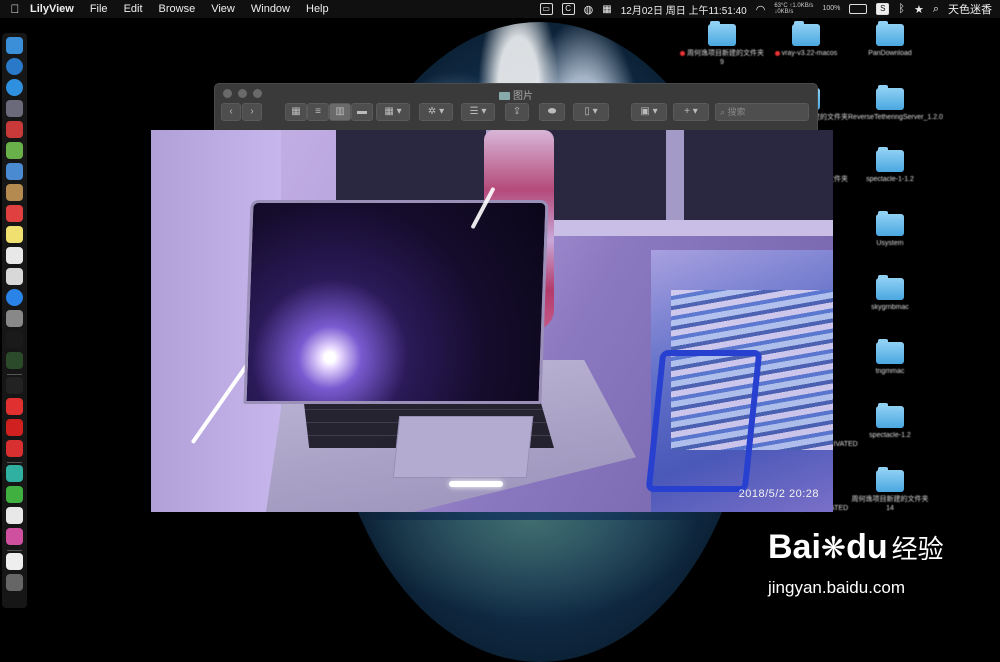  What do you see at coordinates (14, 276) in the screenshot?
I see `photos-icon` at bounding box center [14, 276].